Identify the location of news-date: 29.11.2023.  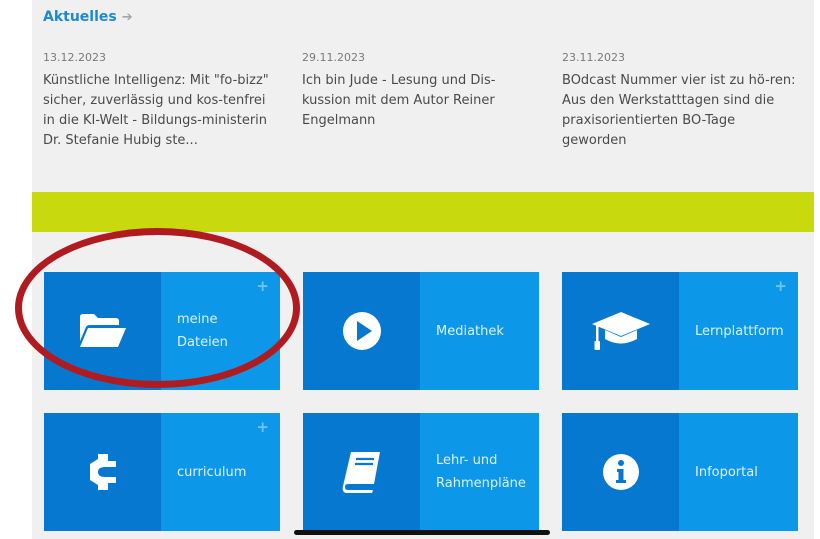
(333, 57).